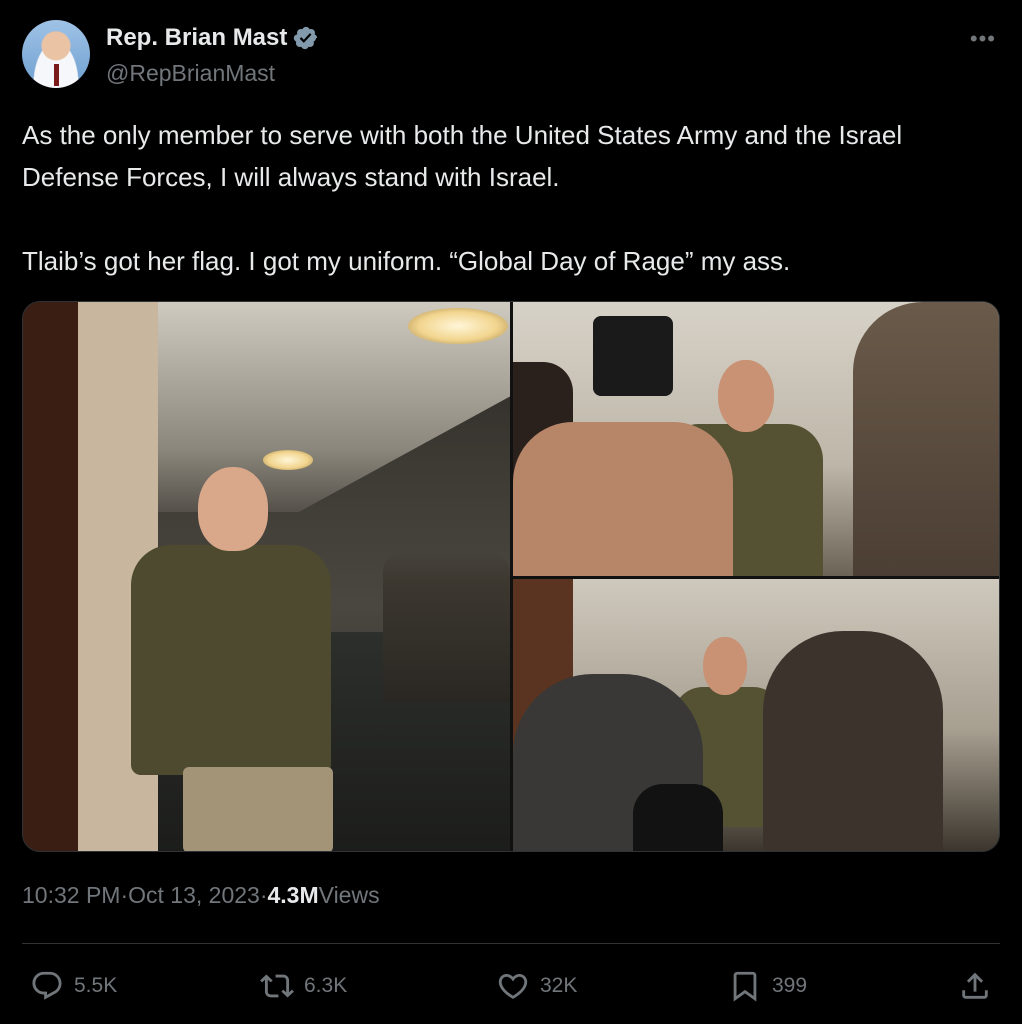 This screenshot has height=1024, width=1022. Describe the element at coordinates (194, 895) in the screenshot. I see `tweet-date: Oct 13, 2023` at that location.